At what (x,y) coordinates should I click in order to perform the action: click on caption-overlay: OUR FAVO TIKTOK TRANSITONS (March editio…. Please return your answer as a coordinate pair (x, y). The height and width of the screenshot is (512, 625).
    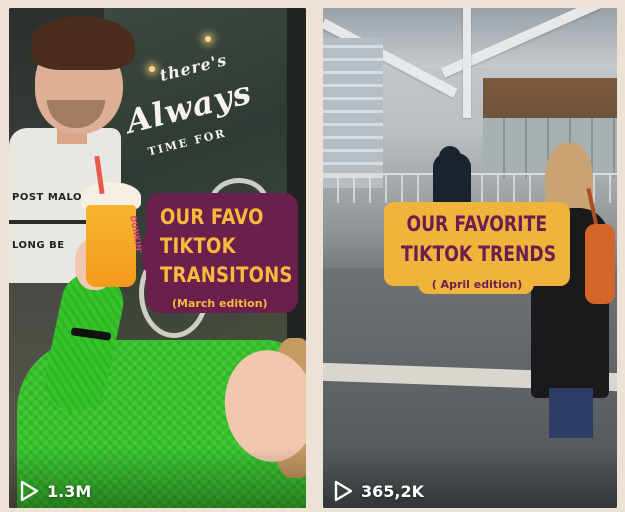
    Looking at the image, I should click on (220, 253).